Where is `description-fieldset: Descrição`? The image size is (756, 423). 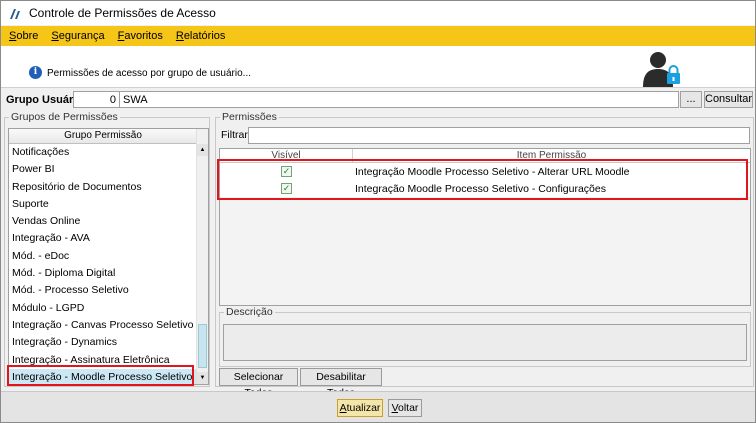 description-fieldset: Descrição is located at coordinates (485, 336).